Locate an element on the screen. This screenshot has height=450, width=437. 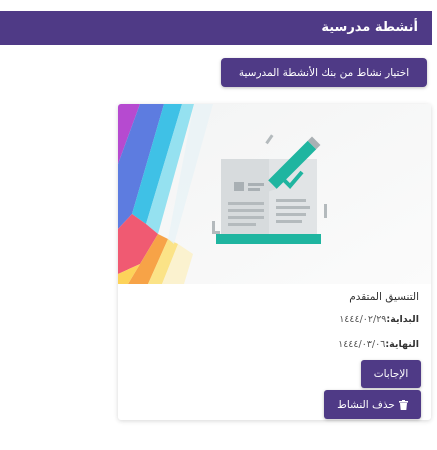
trash-icon is located at coordinates (403, 404).